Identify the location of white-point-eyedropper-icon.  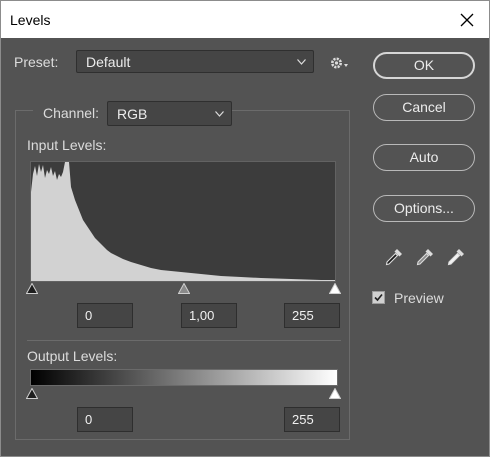
(455, 257).